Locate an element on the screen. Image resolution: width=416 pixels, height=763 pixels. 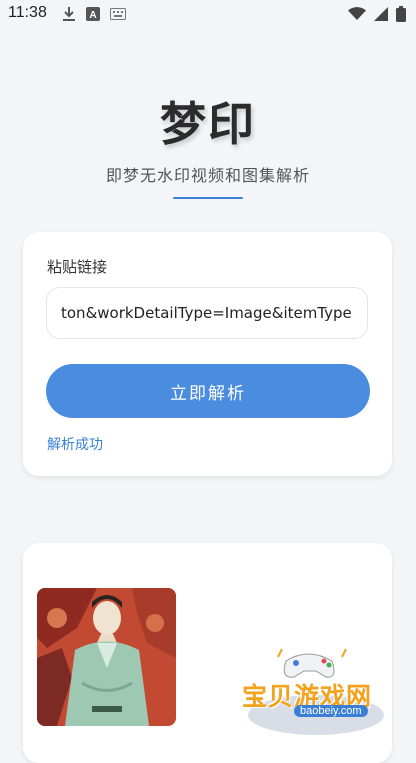
download-icon is located at coordinates (69, 14).